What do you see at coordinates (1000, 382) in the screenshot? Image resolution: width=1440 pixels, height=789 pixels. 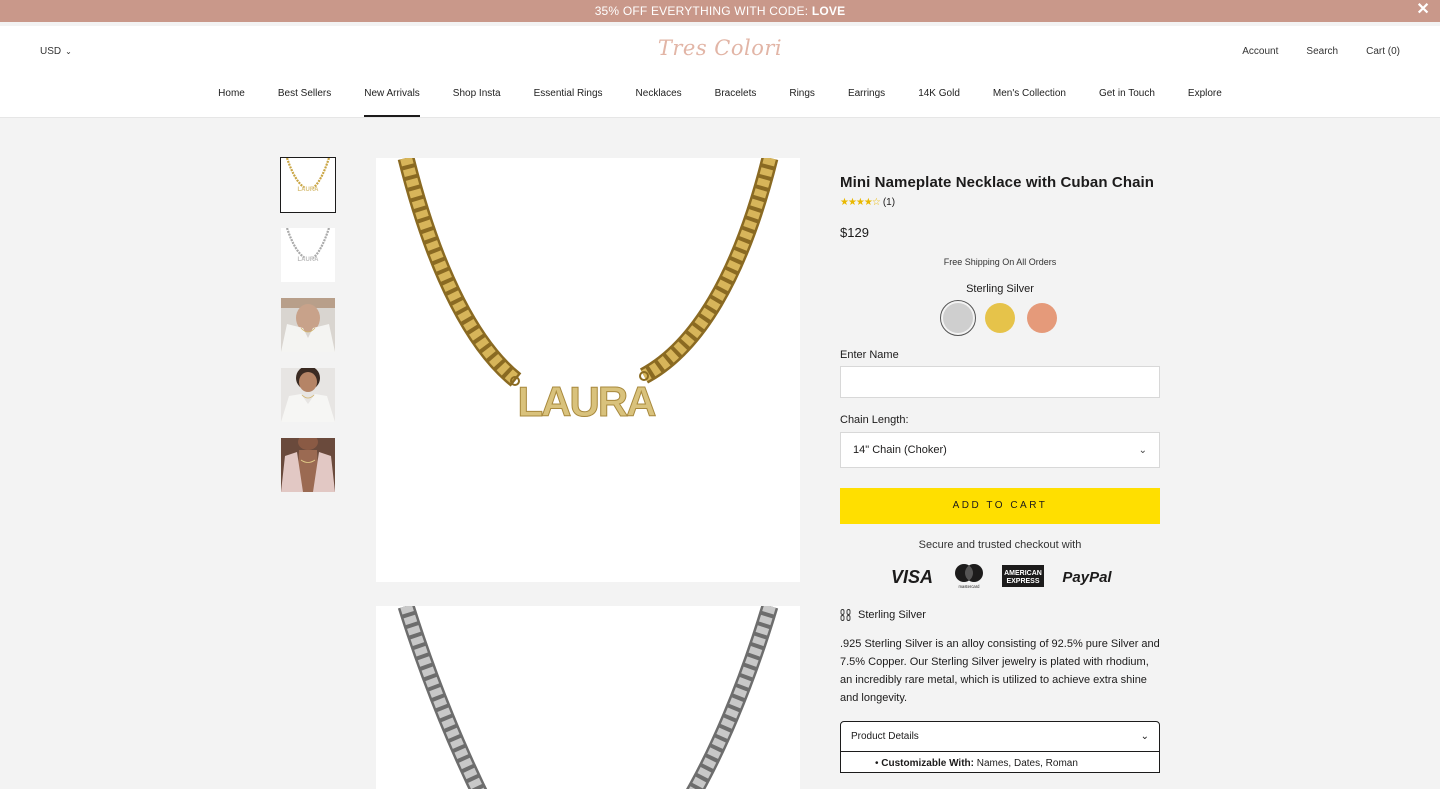 I see `name-input` at bounding box center [1000, 382].